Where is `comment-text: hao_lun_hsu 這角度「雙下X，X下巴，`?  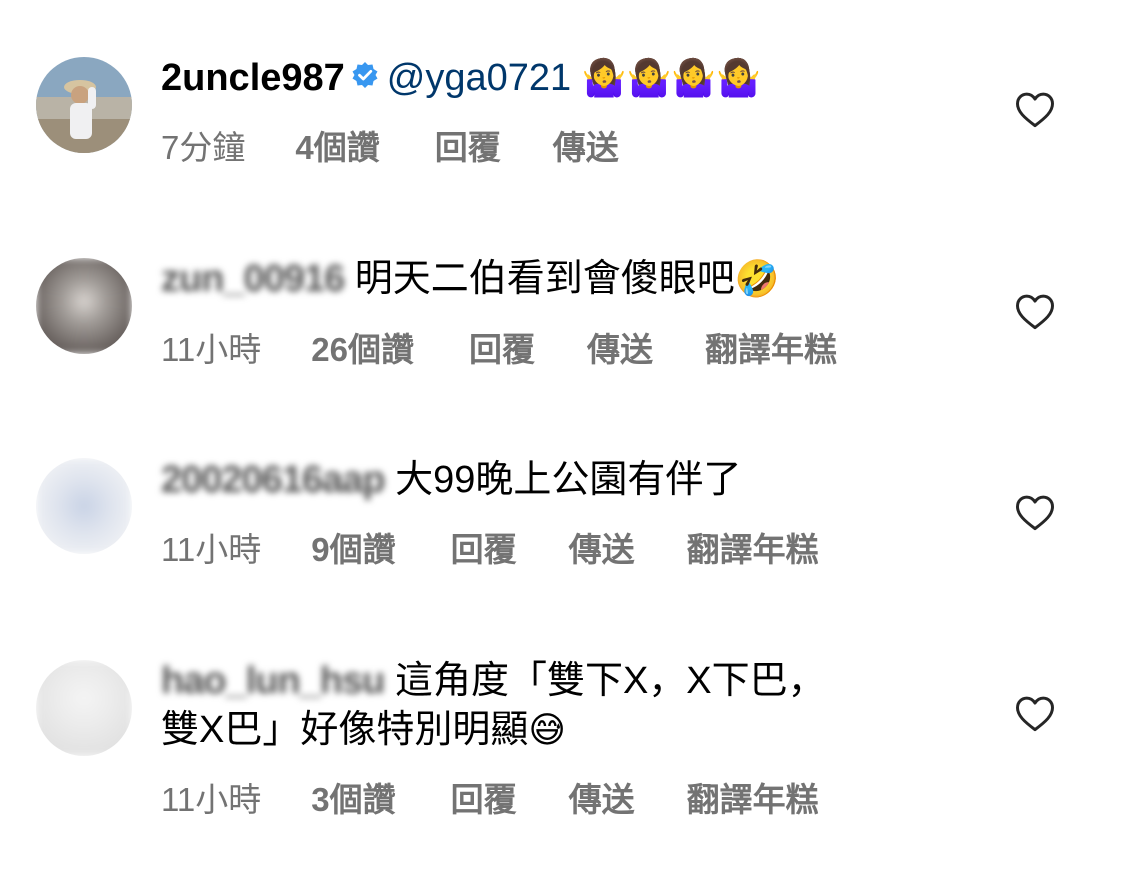 comment-text: hao_lun_hsu 這角度「雙下X，X下巴， is located at coordinates (493, 681).